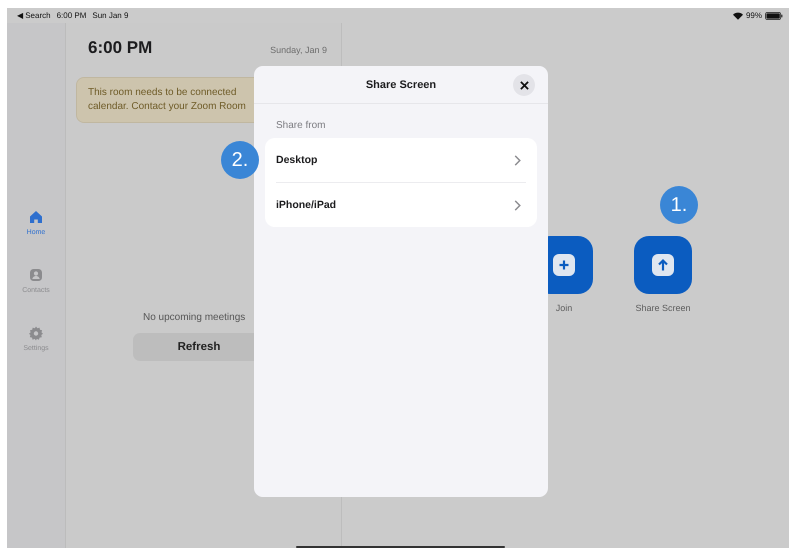  I want to click on status-time: 6:00 PM, so click(71, 15).